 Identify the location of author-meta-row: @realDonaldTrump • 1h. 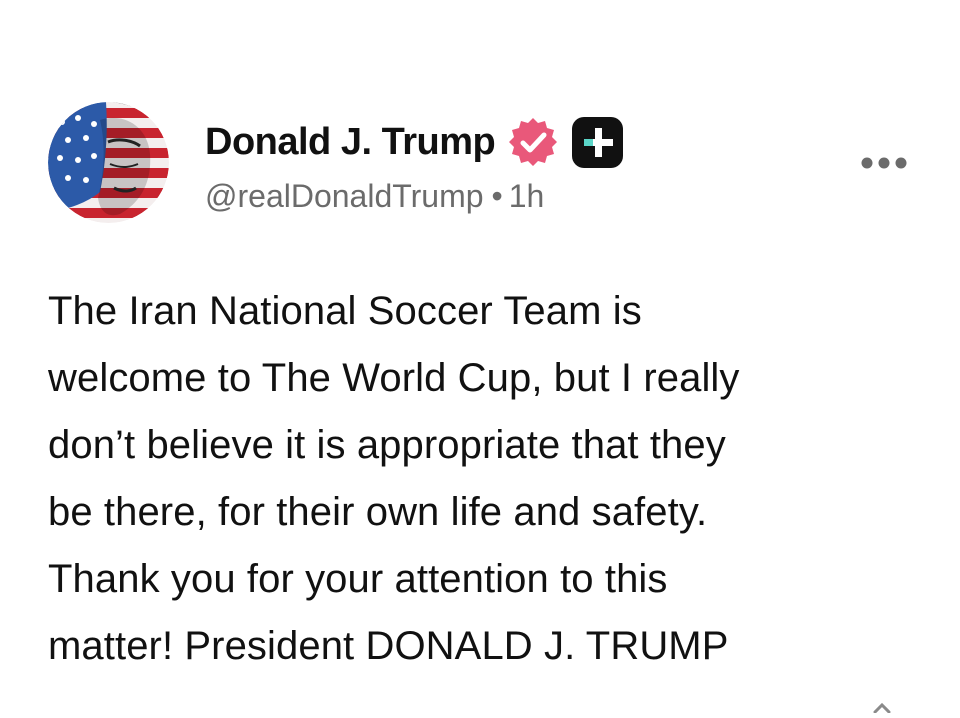
(414, 196).